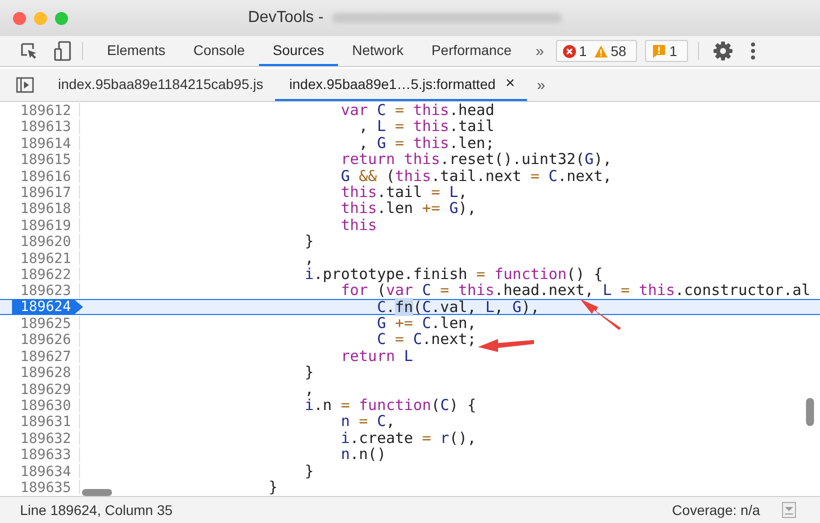 This screenshot has height=523, width=820. Describe the element at coordinates (453, 274) in the screenshot. I see `code-line: i.prototype.finish = function() {` at that location.